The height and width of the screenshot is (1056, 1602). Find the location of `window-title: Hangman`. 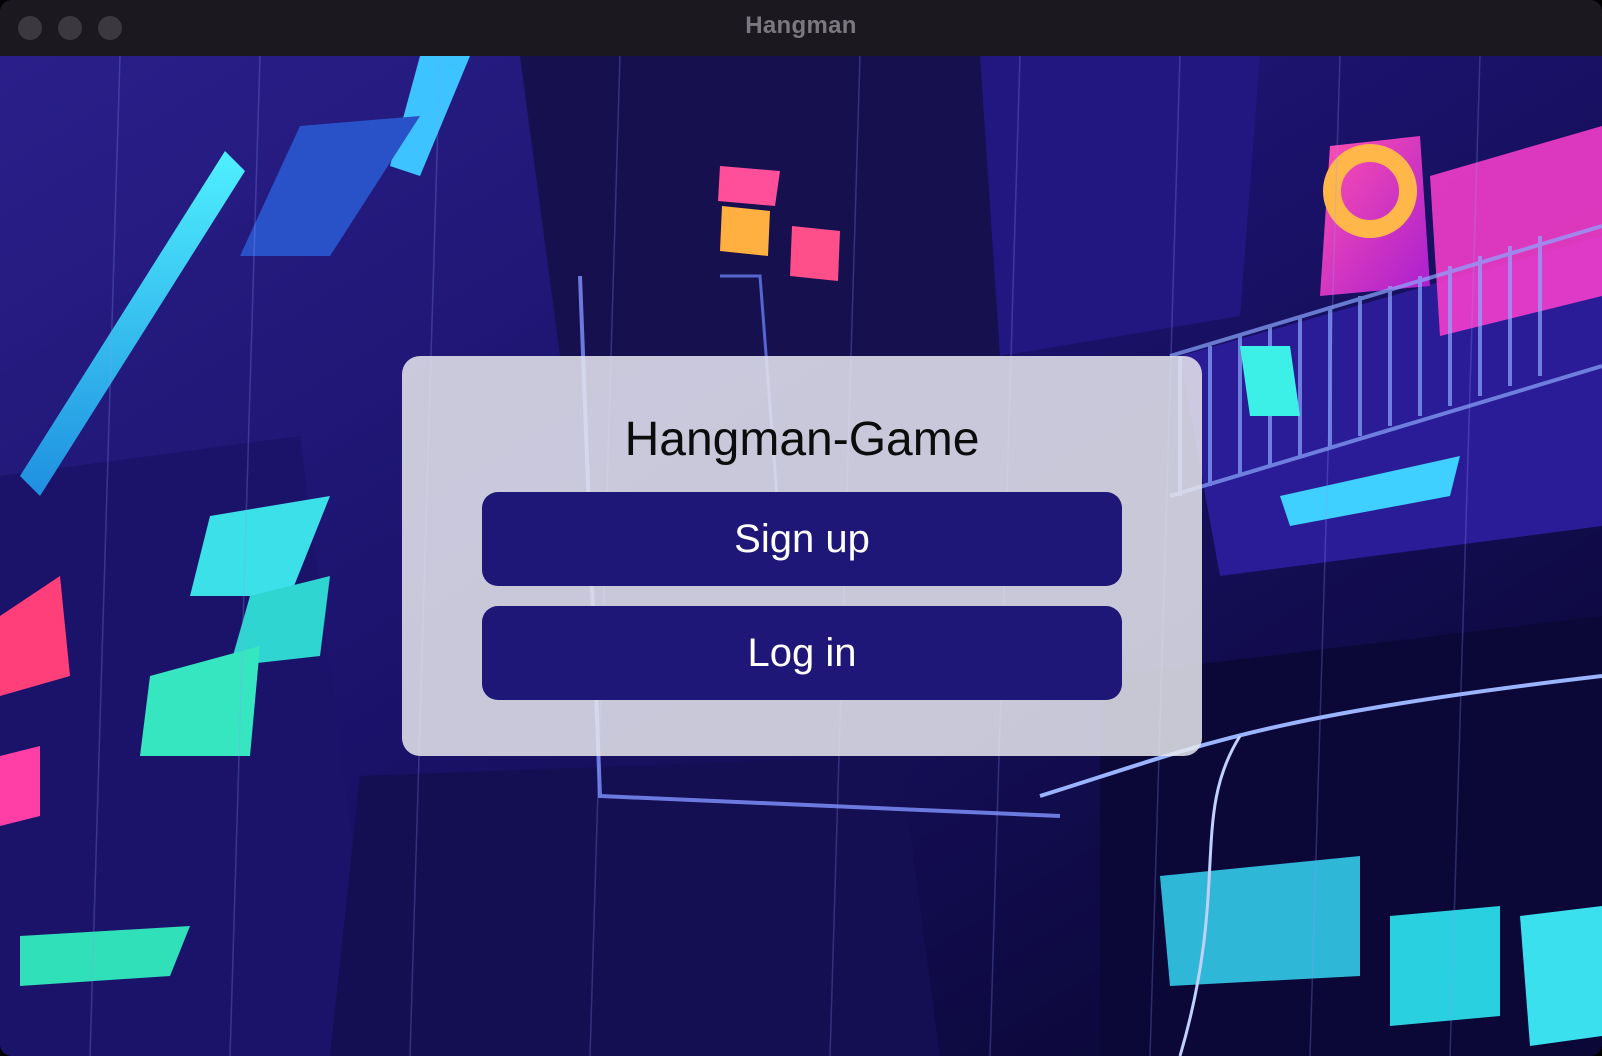

window-title: Hangman is located at coordinates (801, 25).